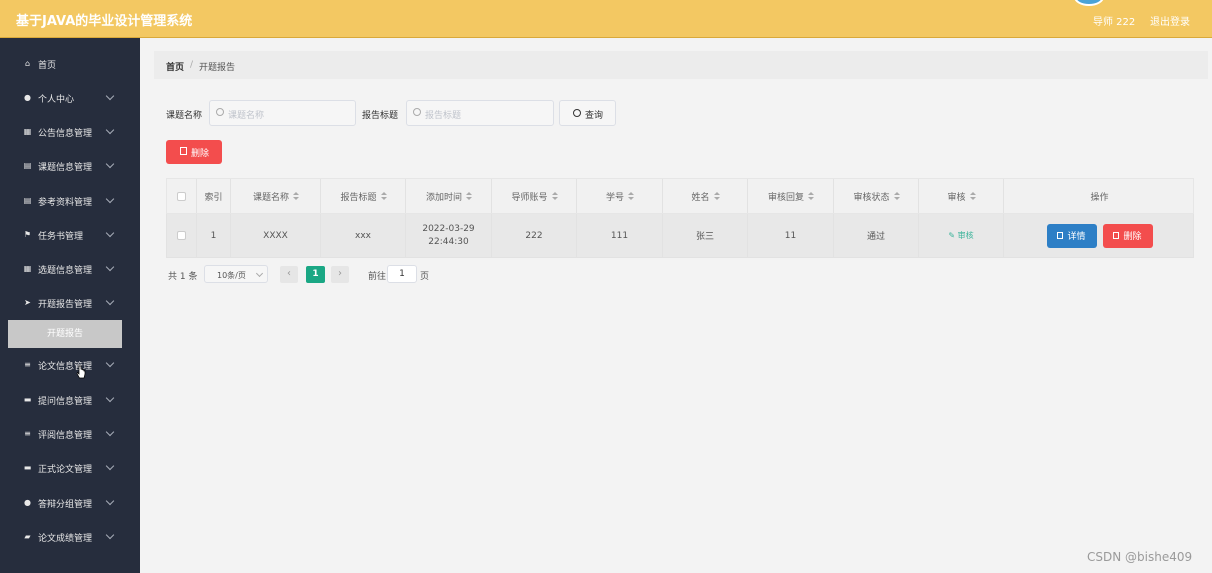 This screenshot has width=1212, height=573. Describe the element at coordinates (289, 274) in the screenshot. I see `prev-page-button: ‹` at that location.